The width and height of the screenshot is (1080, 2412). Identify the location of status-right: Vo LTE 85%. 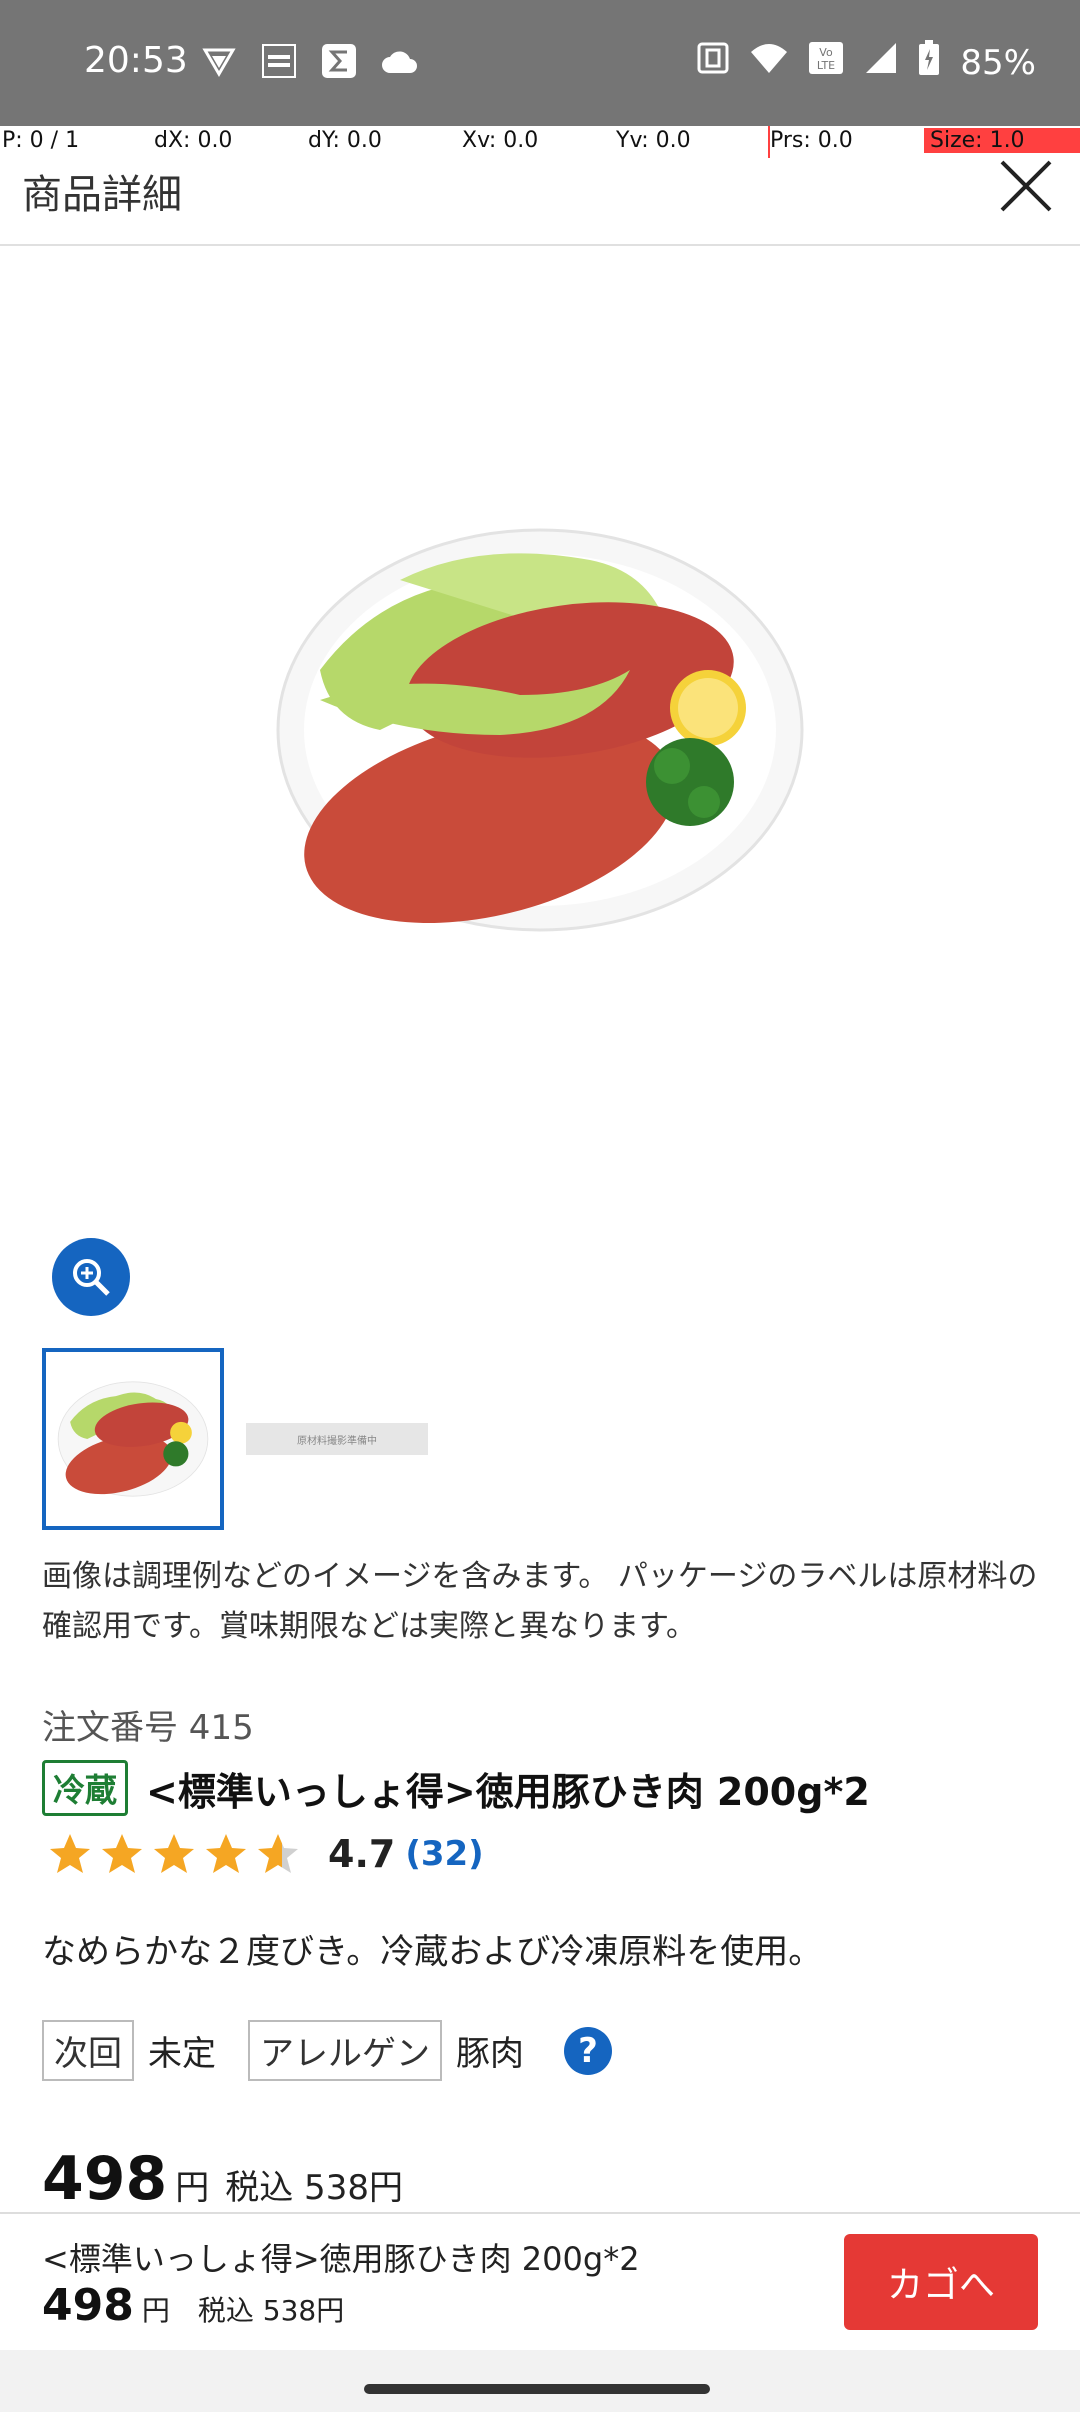
(866, 62).